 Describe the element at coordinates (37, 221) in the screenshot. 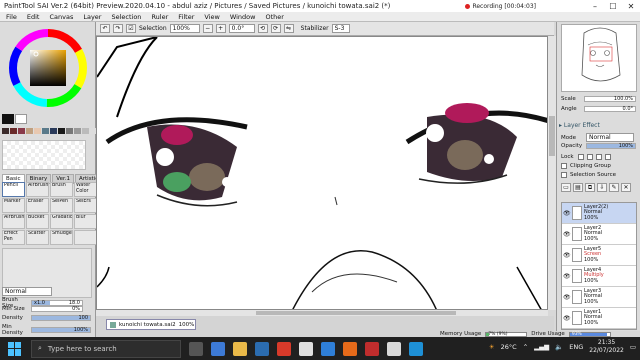

I see `tool-button: Bucket` at that location.